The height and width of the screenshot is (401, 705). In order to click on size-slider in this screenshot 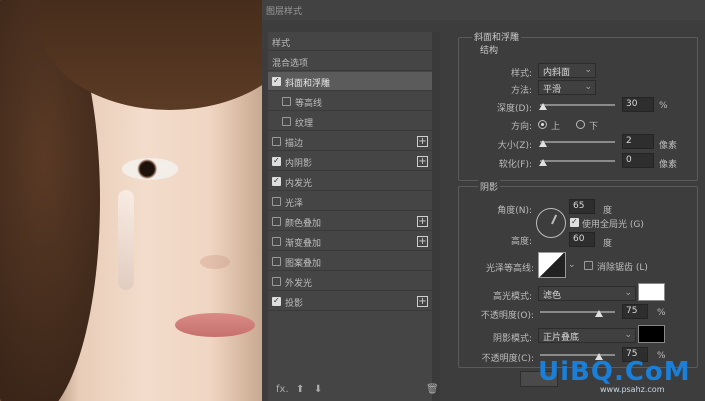, I will do `click(577, 142)`.